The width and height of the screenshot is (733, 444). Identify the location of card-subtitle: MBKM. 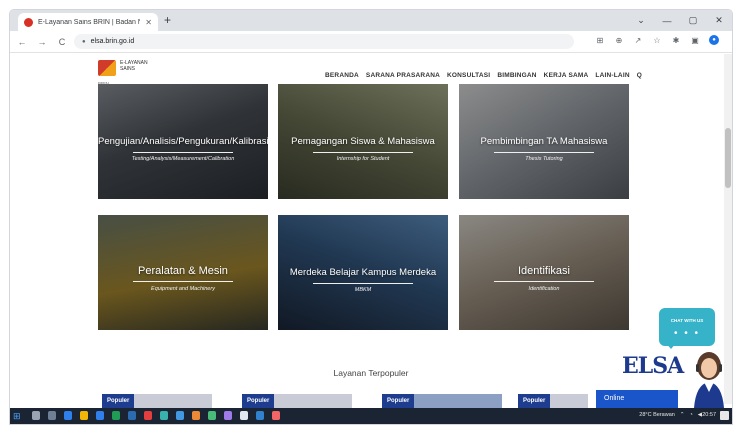
(363, 290).